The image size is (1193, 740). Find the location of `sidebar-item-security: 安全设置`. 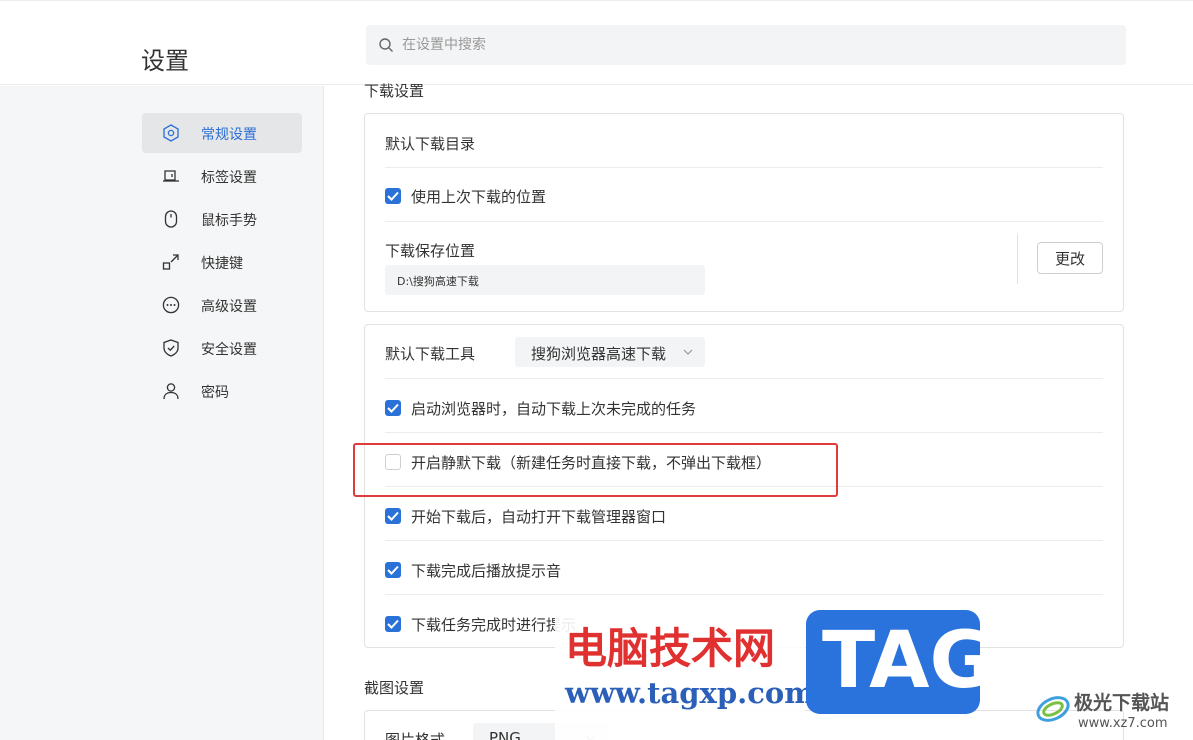

sidebar-item-security: 安全设置 is located at coordinates (222, 348).